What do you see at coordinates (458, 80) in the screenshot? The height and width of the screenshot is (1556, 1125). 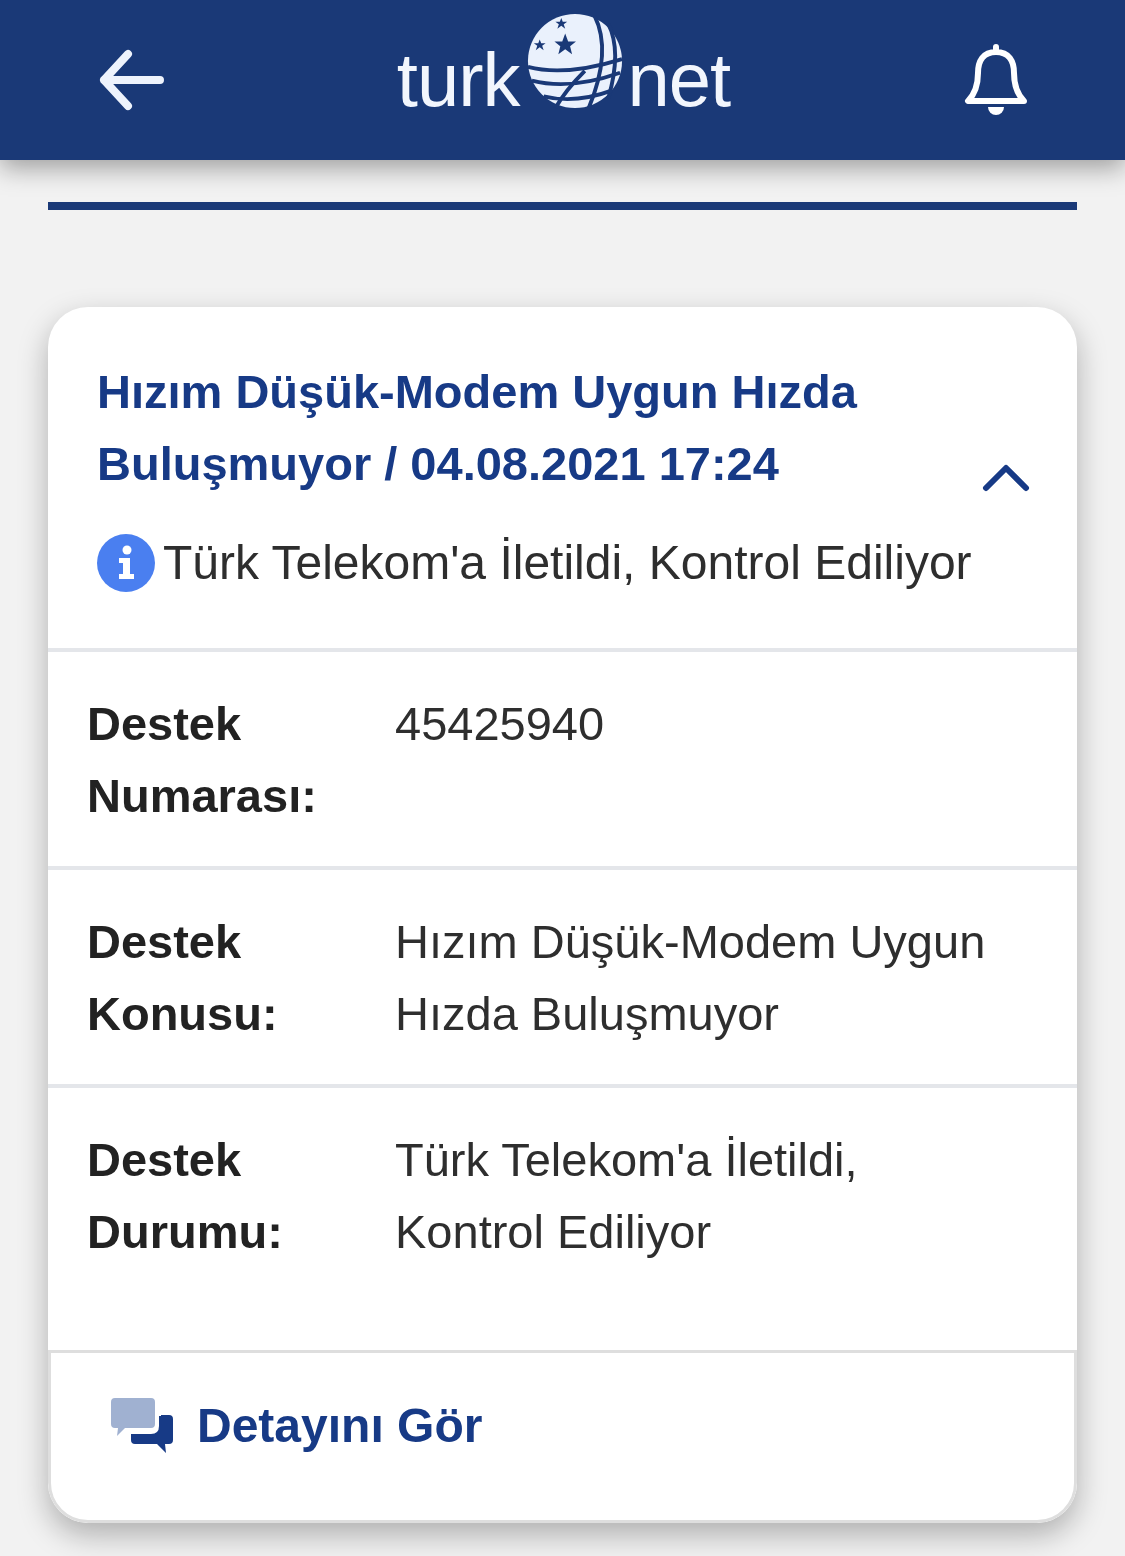 I see `logo-text: turk` at bounding box center [458, 80].